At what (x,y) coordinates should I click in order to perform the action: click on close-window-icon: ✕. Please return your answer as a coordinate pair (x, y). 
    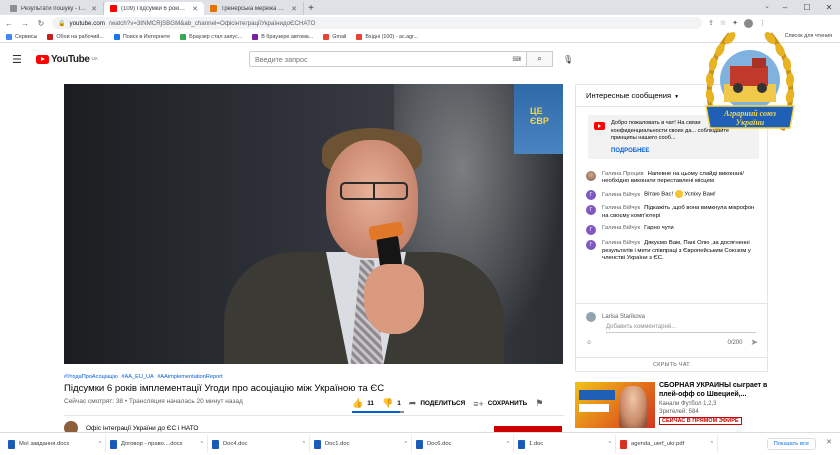
    Looking at the image, I should click on (829, 7).